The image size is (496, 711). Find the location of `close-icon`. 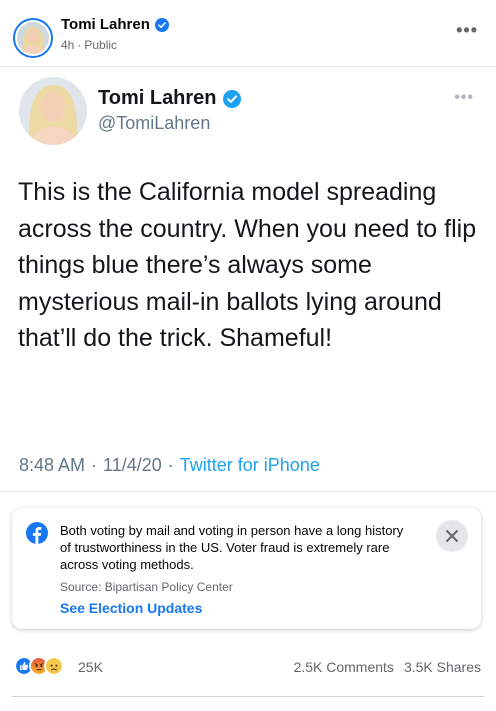

close-icon is located at coordinates (452, 536).